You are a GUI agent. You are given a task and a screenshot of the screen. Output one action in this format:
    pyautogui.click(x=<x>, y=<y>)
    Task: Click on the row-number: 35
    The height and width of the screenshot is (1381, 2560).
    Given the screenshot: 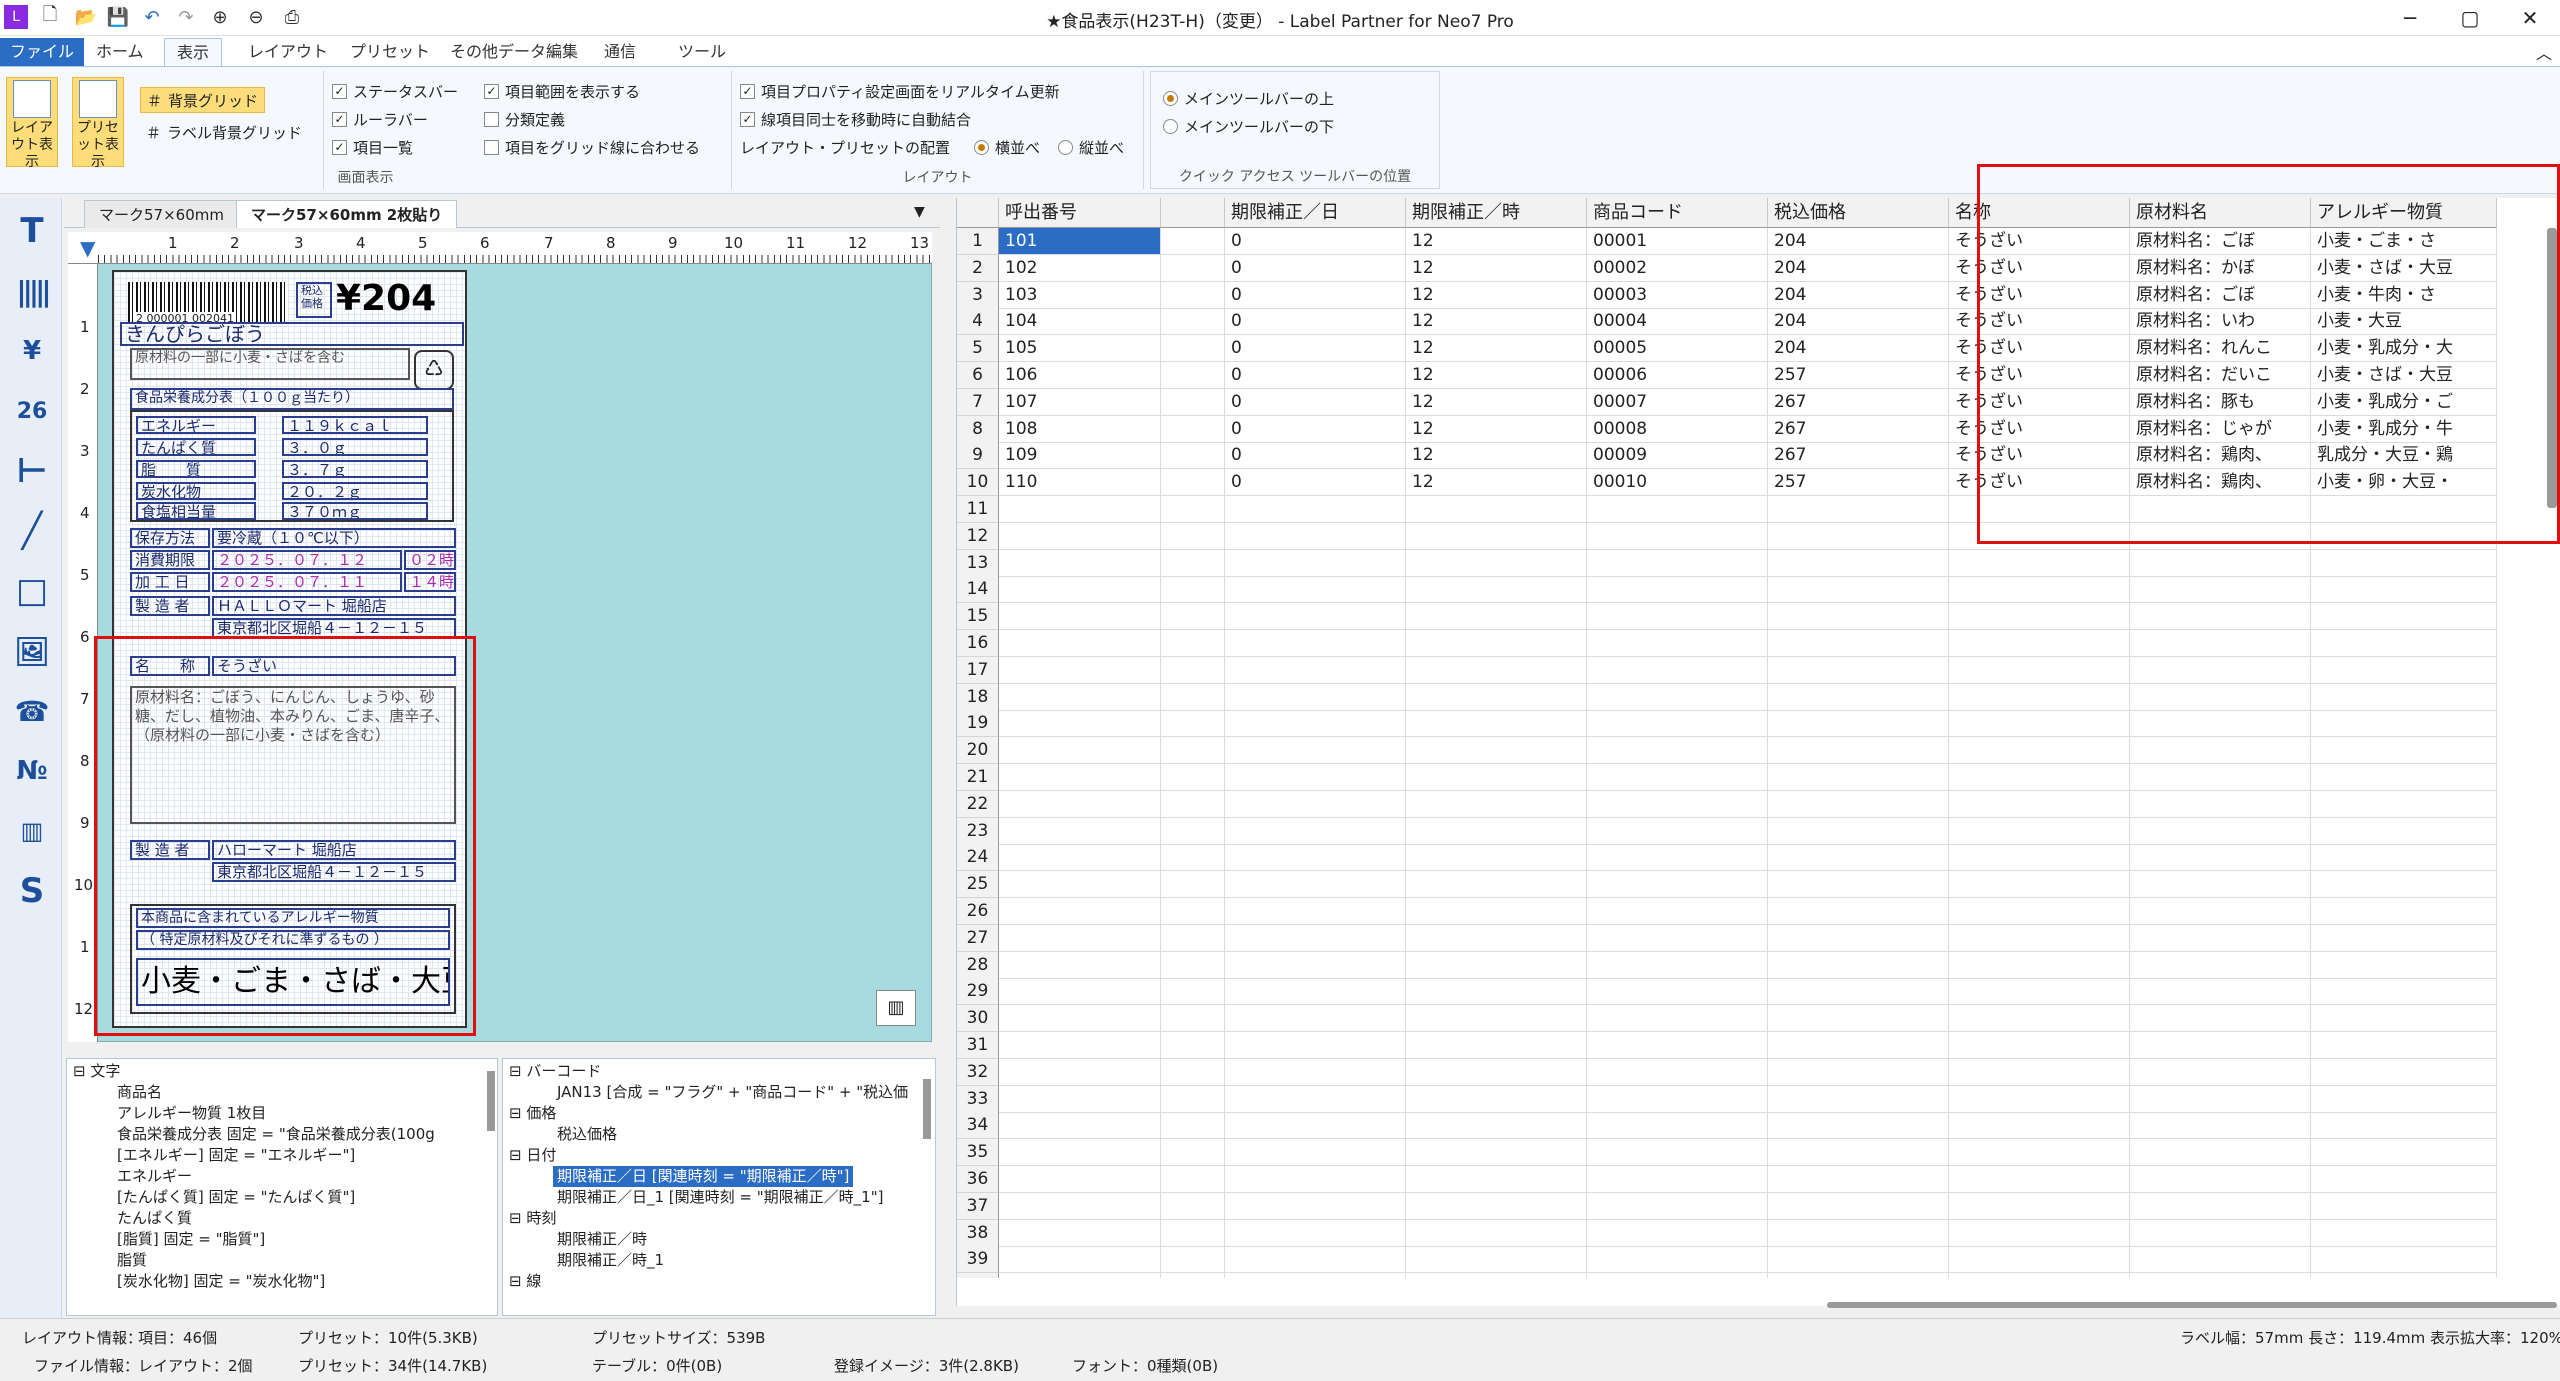 What is the action you would take?
    pyautogui.click(x=978, y=1153)
    